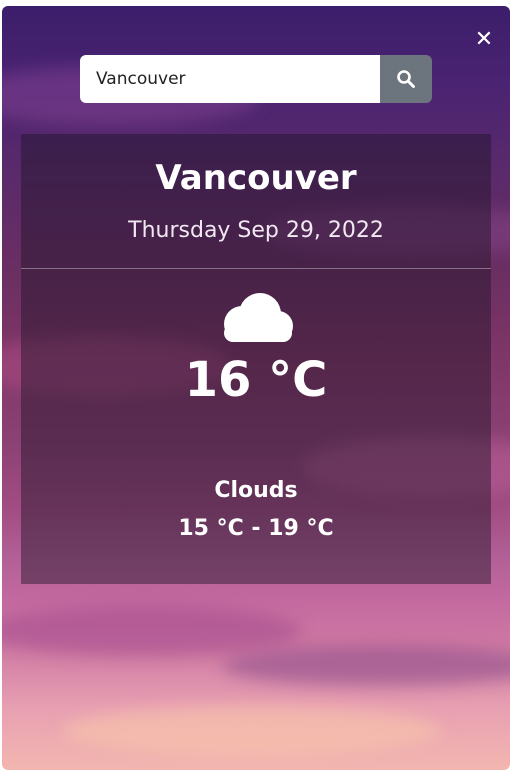 This screenshot has width=513, height=776. I want to click on search-icon, so click(406, 79).